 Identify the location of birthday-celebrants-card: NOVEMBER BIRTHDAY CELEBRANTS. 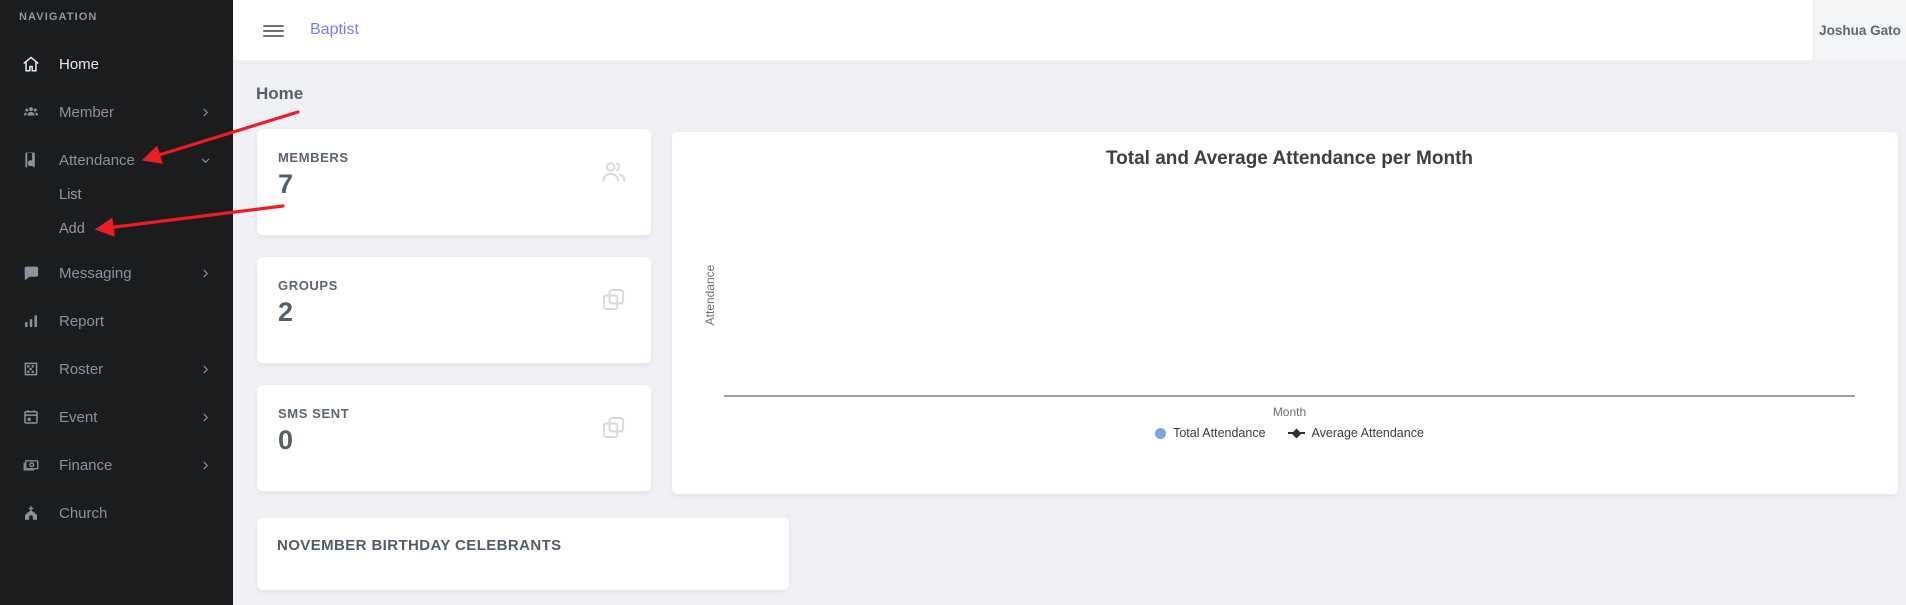
(523, 554).